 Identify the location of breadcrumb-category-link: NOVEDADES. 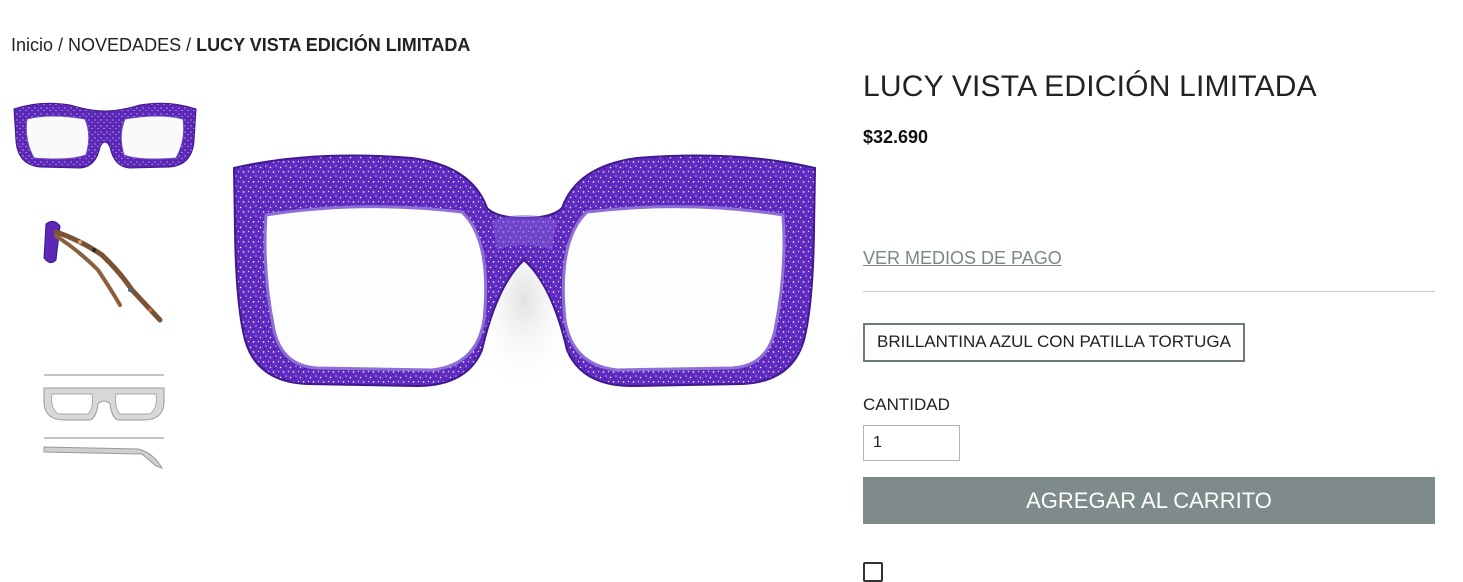
(124, 45).